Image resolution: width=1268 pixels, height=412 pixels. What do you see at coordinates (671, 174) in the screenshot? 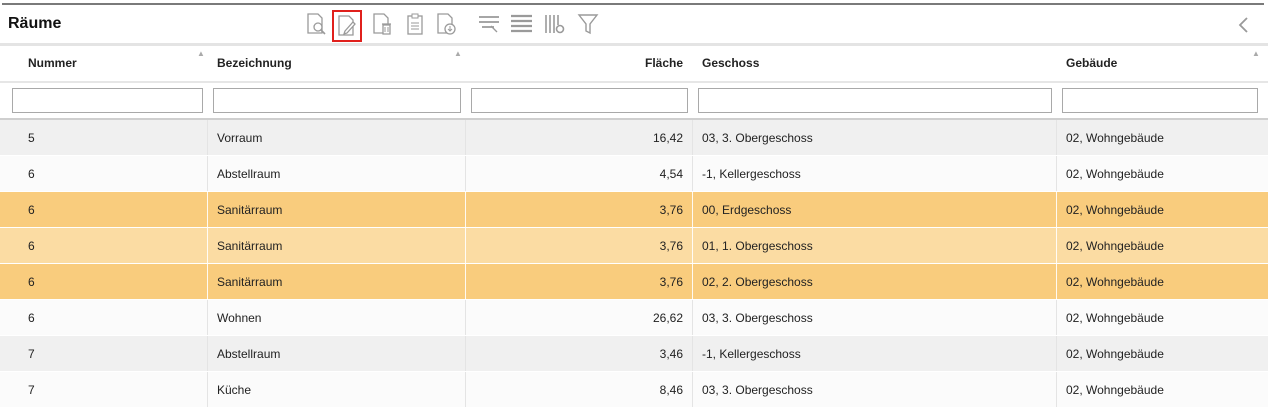
I see `cell-flaeche: 4,54` at bounding box center [671, 174].